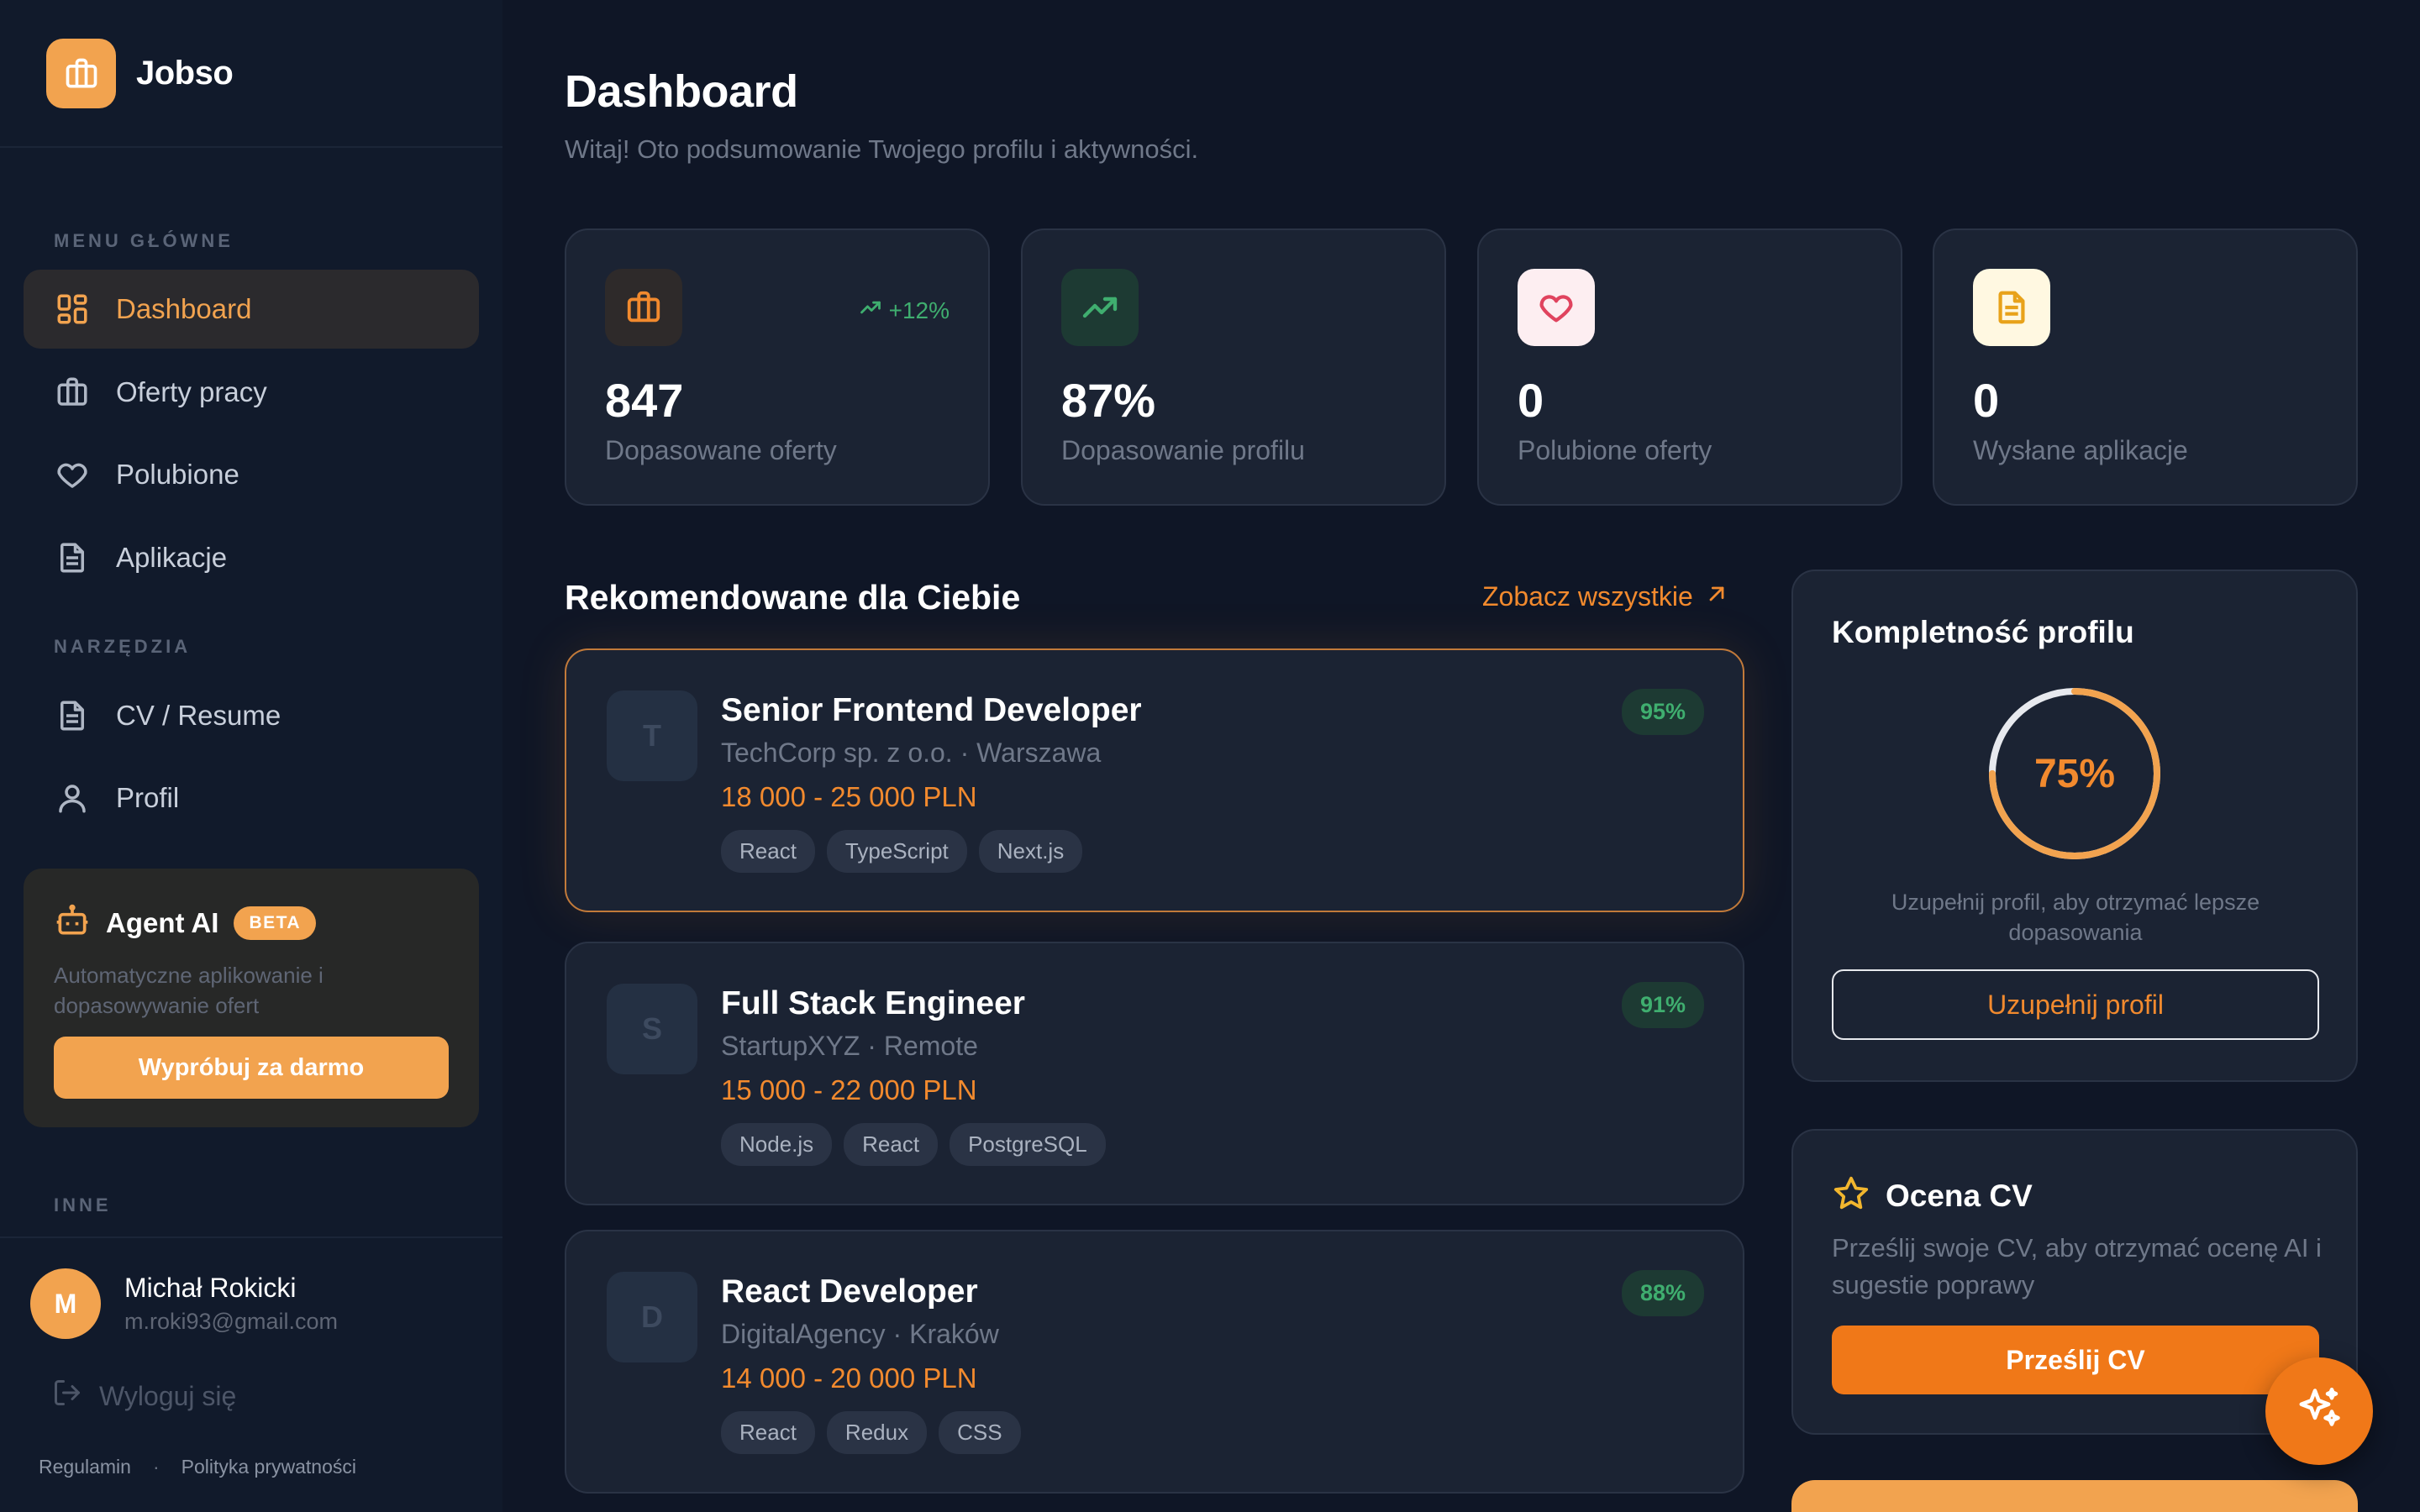 The image size is (2420, 1512). Describe the element at coordinates (1983, 632) in the screenshot. I see `completeness-title: Kompletność profilu` at that location.